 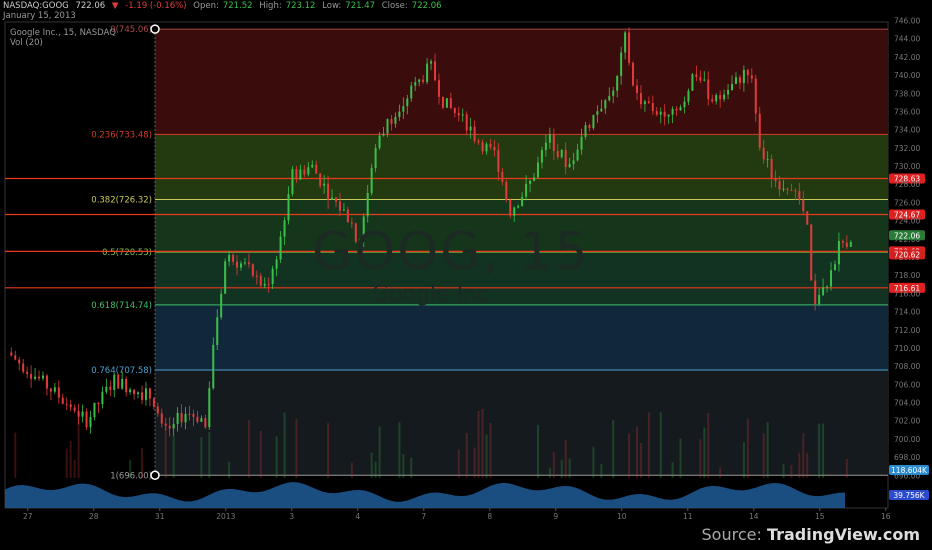 I want to click on y-tick-11: 724.00, so click(x=907, y=221).